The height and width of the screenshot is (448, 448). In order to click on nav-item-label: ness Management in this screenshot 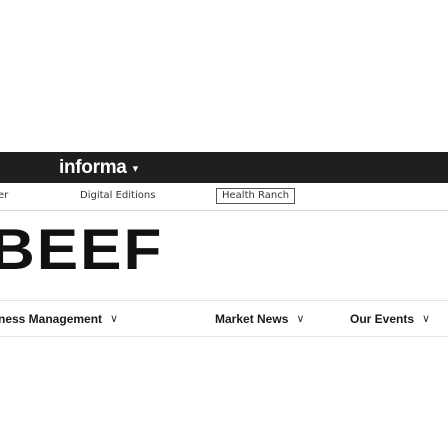, I will do `click(51, 318)`.